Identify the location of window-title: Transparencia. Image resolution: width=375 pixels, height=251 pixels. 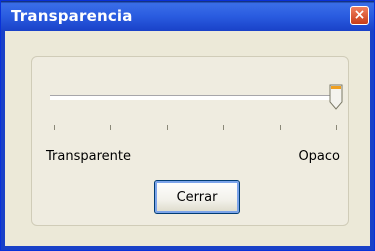
(72, 16).